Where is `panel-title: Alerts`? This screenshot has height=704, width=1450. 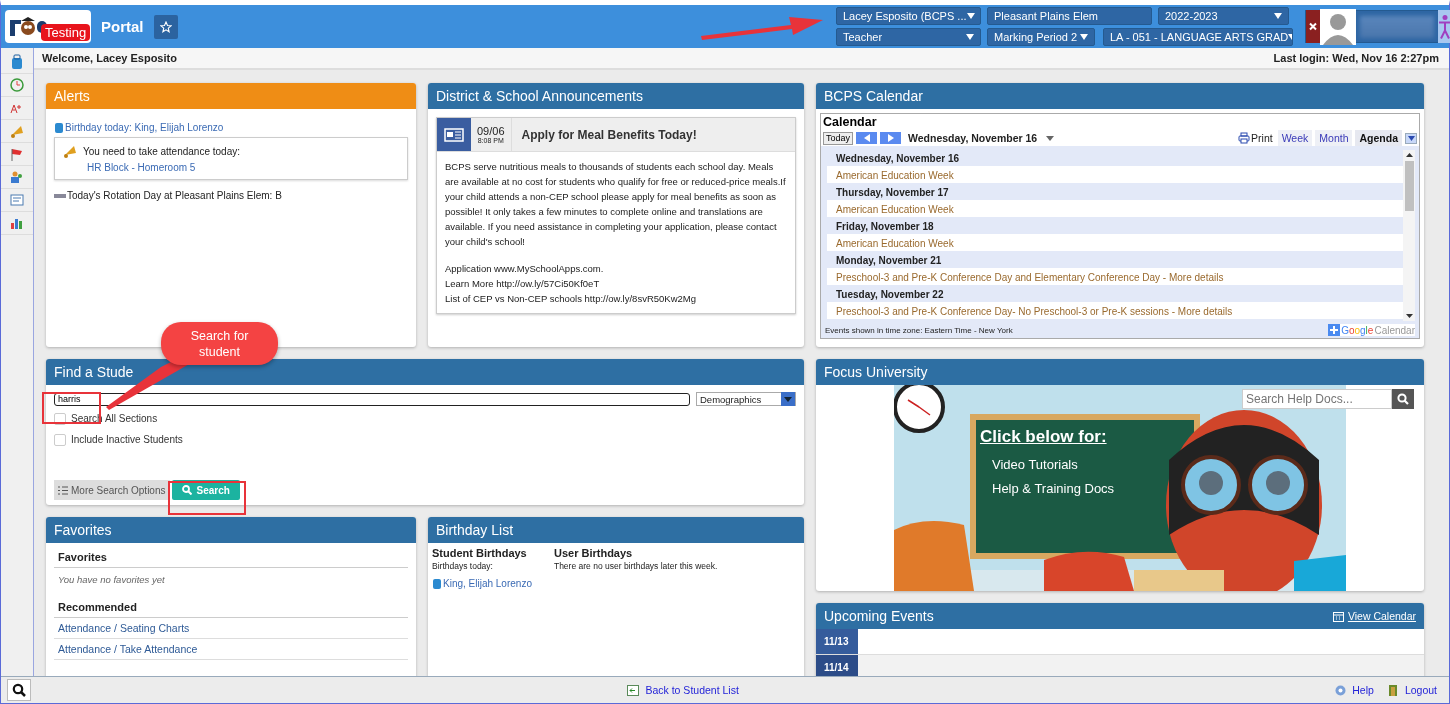
panel-title: Alerts is located at coordinates (72, 96).